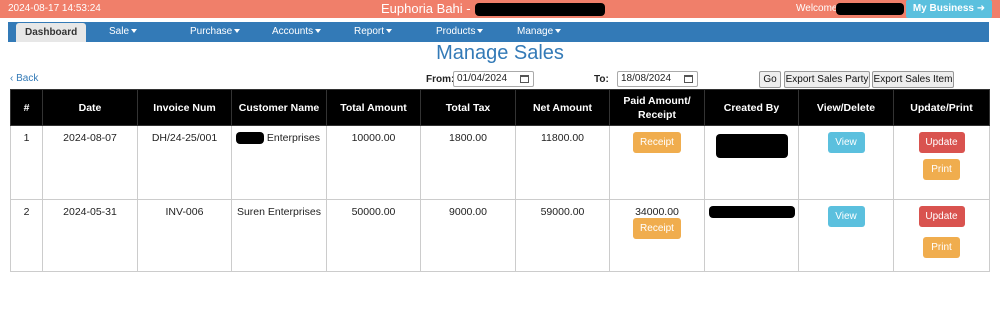 This screenshot has height=318, width=1000. I want to click on row-invoice: DH/24-25/001, so click(184, 162).